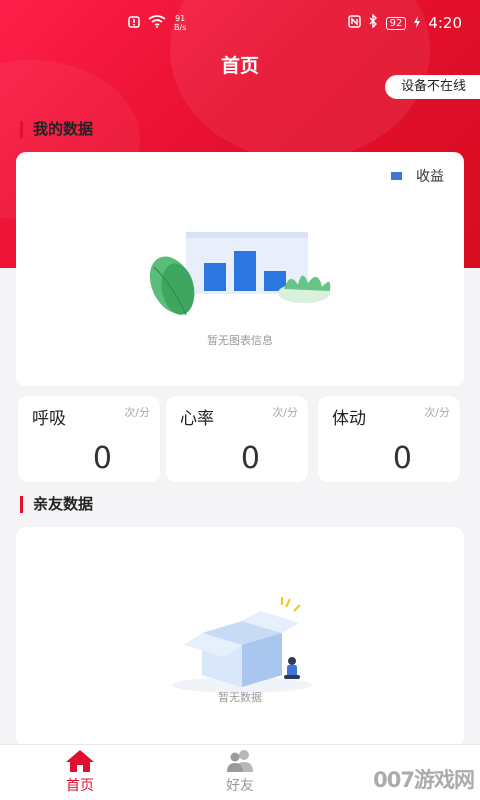 This screenshot has height=800, width=480. I want to click on network-speed: 91 B/s, so click(180, 23).